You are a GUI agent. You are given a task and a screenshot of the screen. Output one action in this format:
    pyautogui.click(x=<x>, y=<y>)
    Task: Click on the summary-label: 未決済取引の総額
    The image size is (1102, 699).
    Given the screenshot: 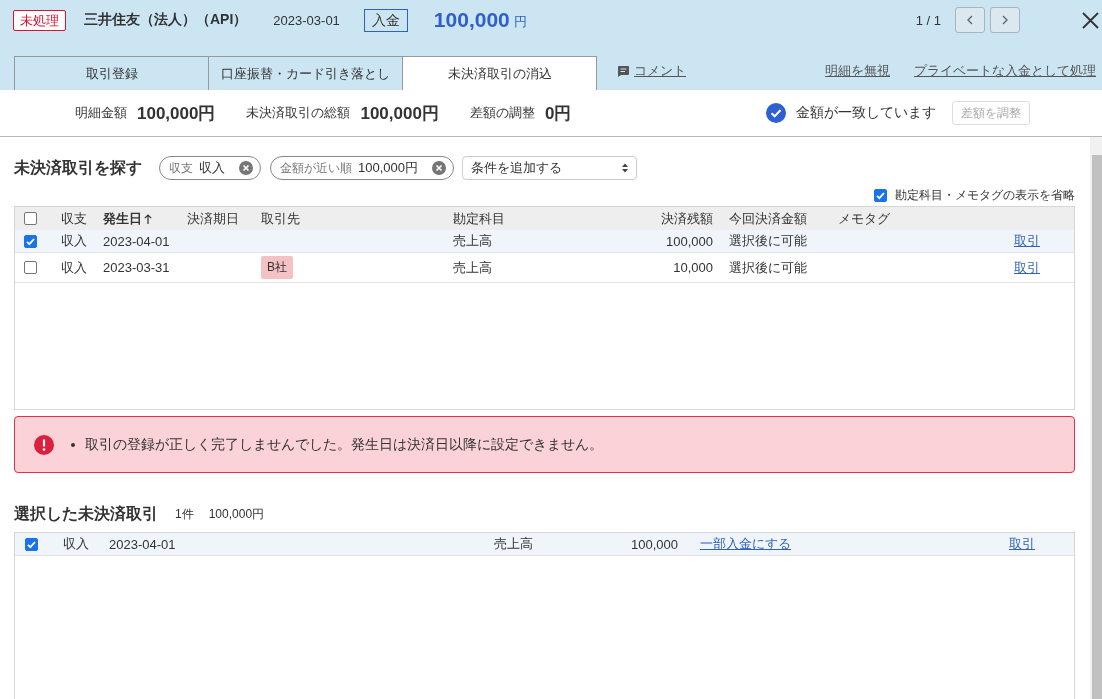 What is the action you would take?
    pyautogui.click(x=298, y=113)
    